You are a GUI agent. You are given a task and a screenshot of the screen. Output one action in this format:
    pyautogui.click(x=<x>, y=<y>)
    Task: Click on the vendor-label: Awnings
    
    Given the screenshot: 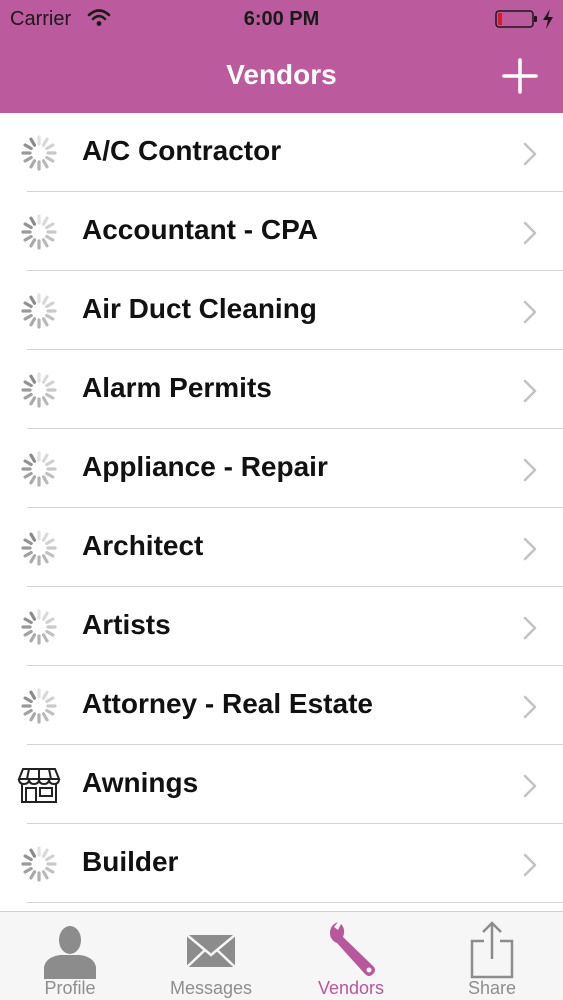 What is the action you would take?
    pyautogui.click(x=140, y=782)
    